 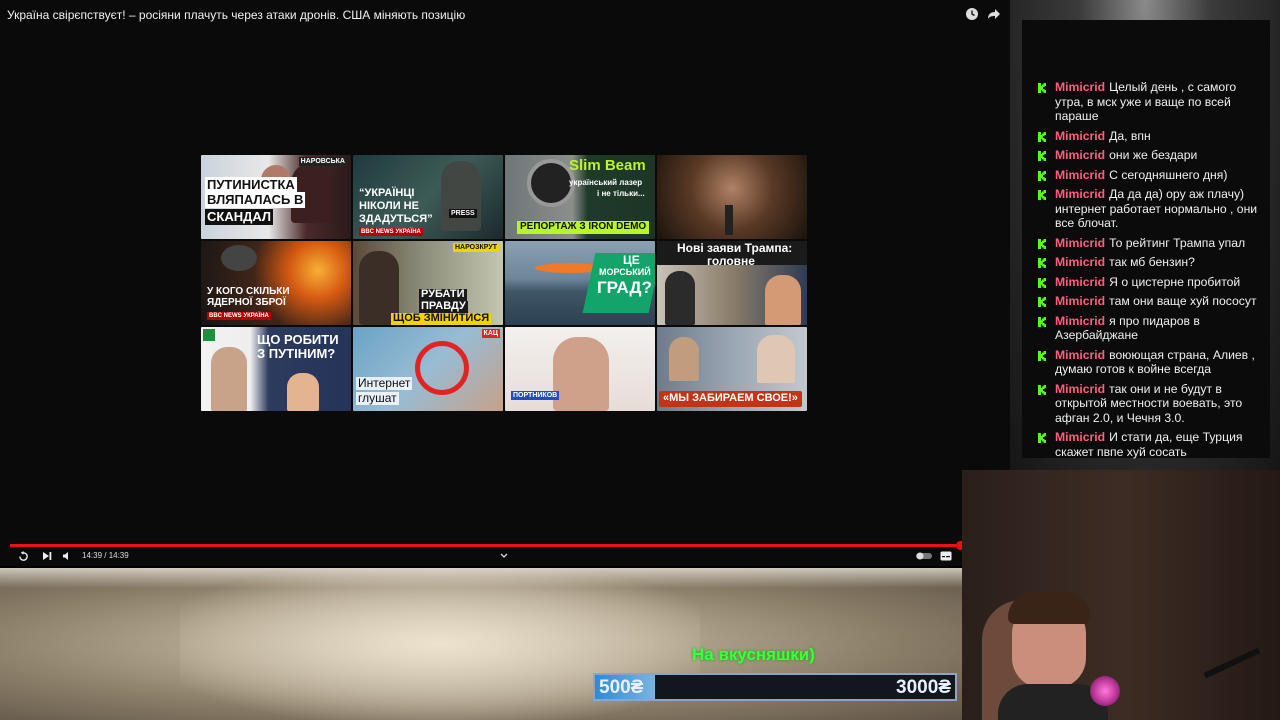 I want to click on watch-later-icon, so click(x=972, y=14).